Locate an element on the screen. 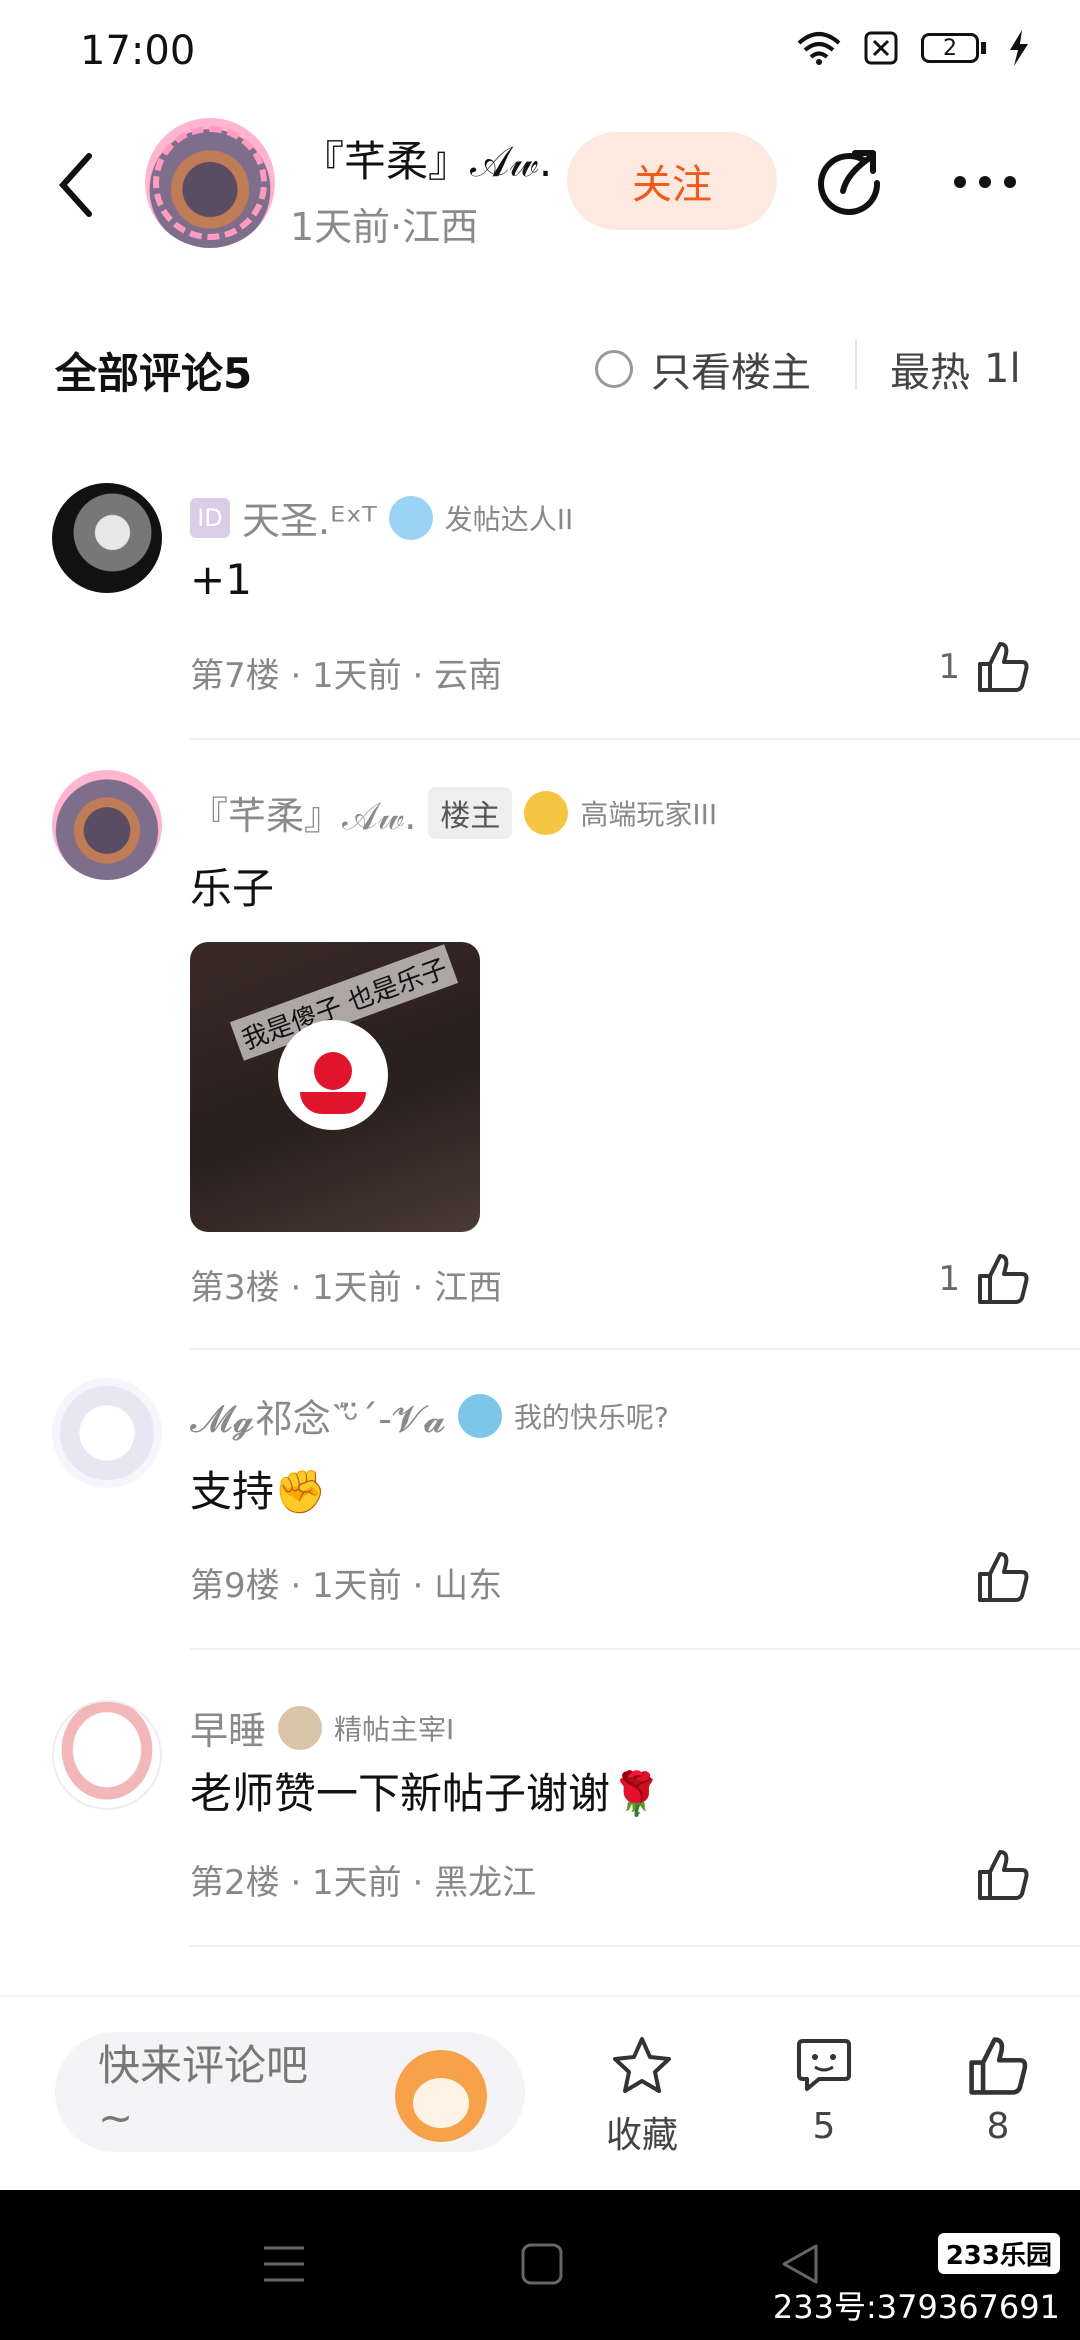 Image resolution: width=1080 pixels, height=2340 pixels. commenter-name: 早睡 is located at coordinates (228, 1727).